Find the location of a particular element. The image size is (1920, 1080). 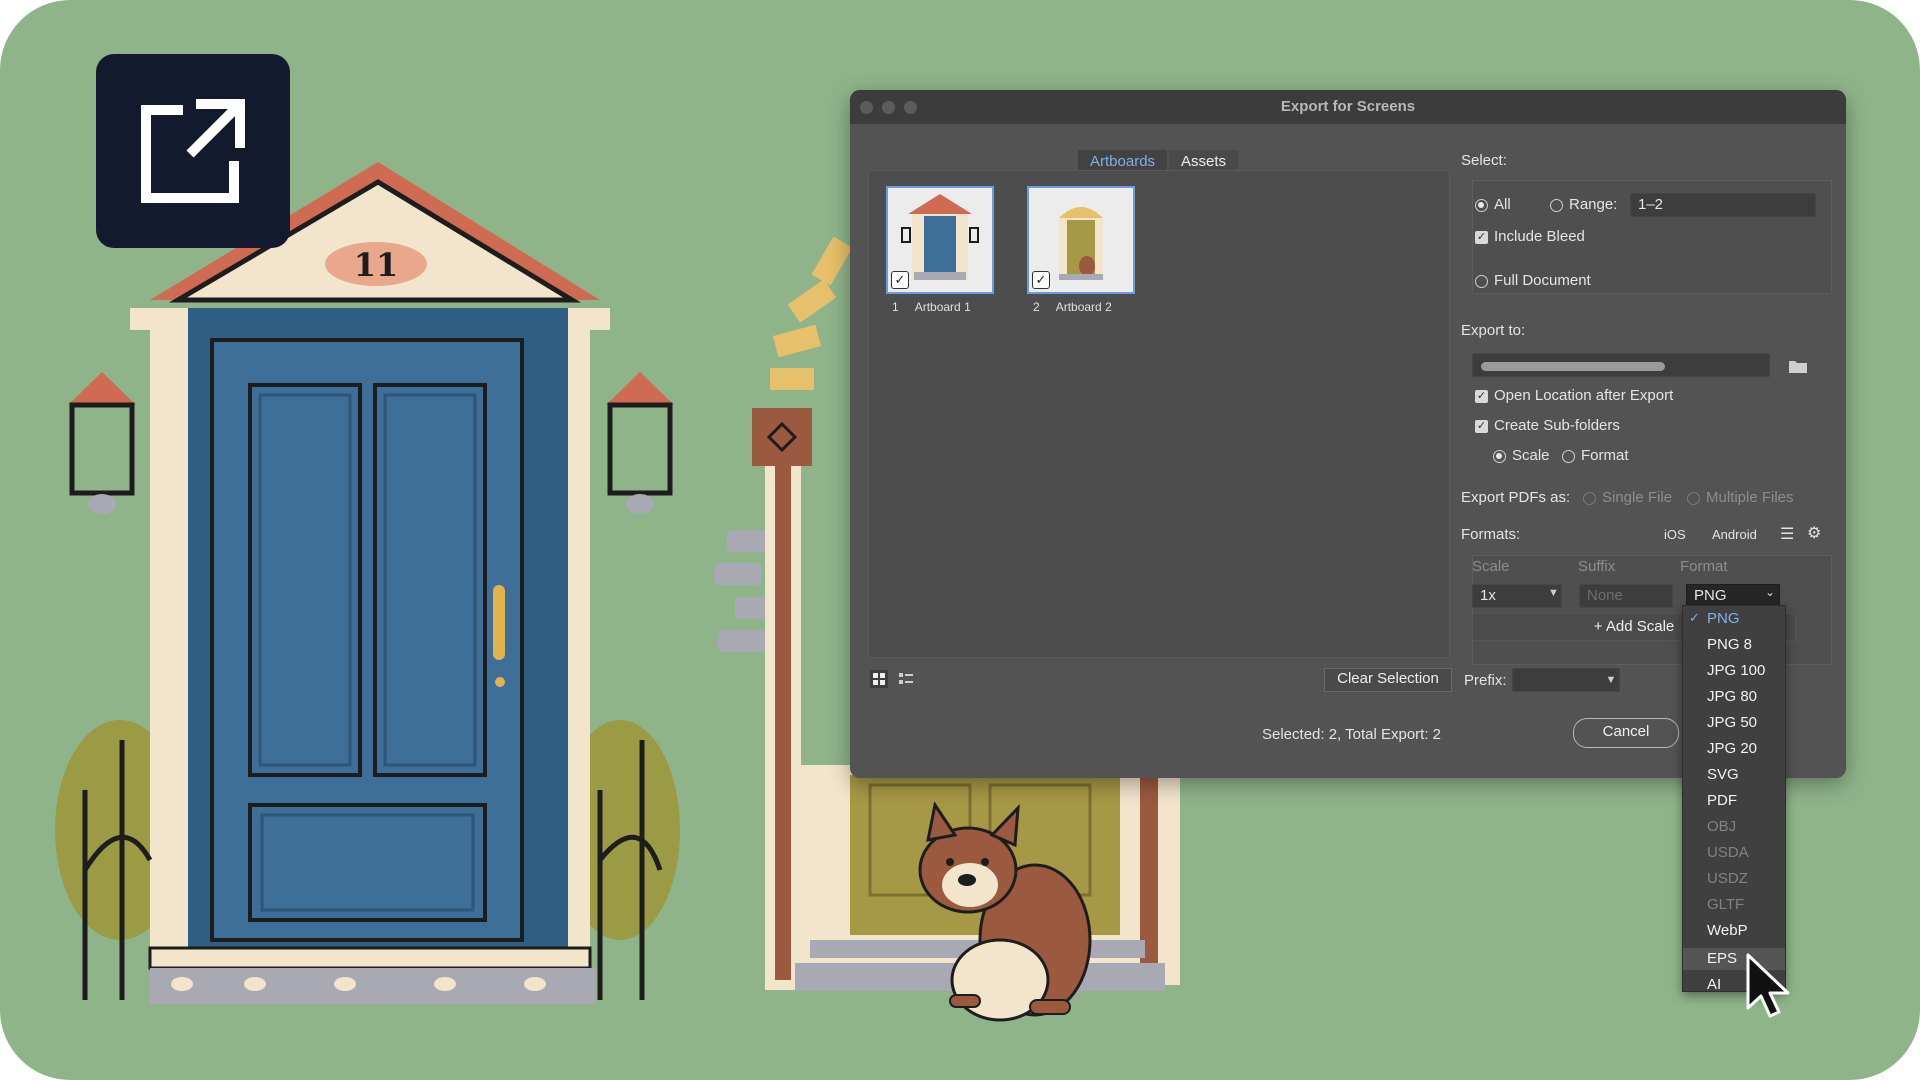

artboard-2-checkbox: ✓ is located at coordinates (1041, 280).